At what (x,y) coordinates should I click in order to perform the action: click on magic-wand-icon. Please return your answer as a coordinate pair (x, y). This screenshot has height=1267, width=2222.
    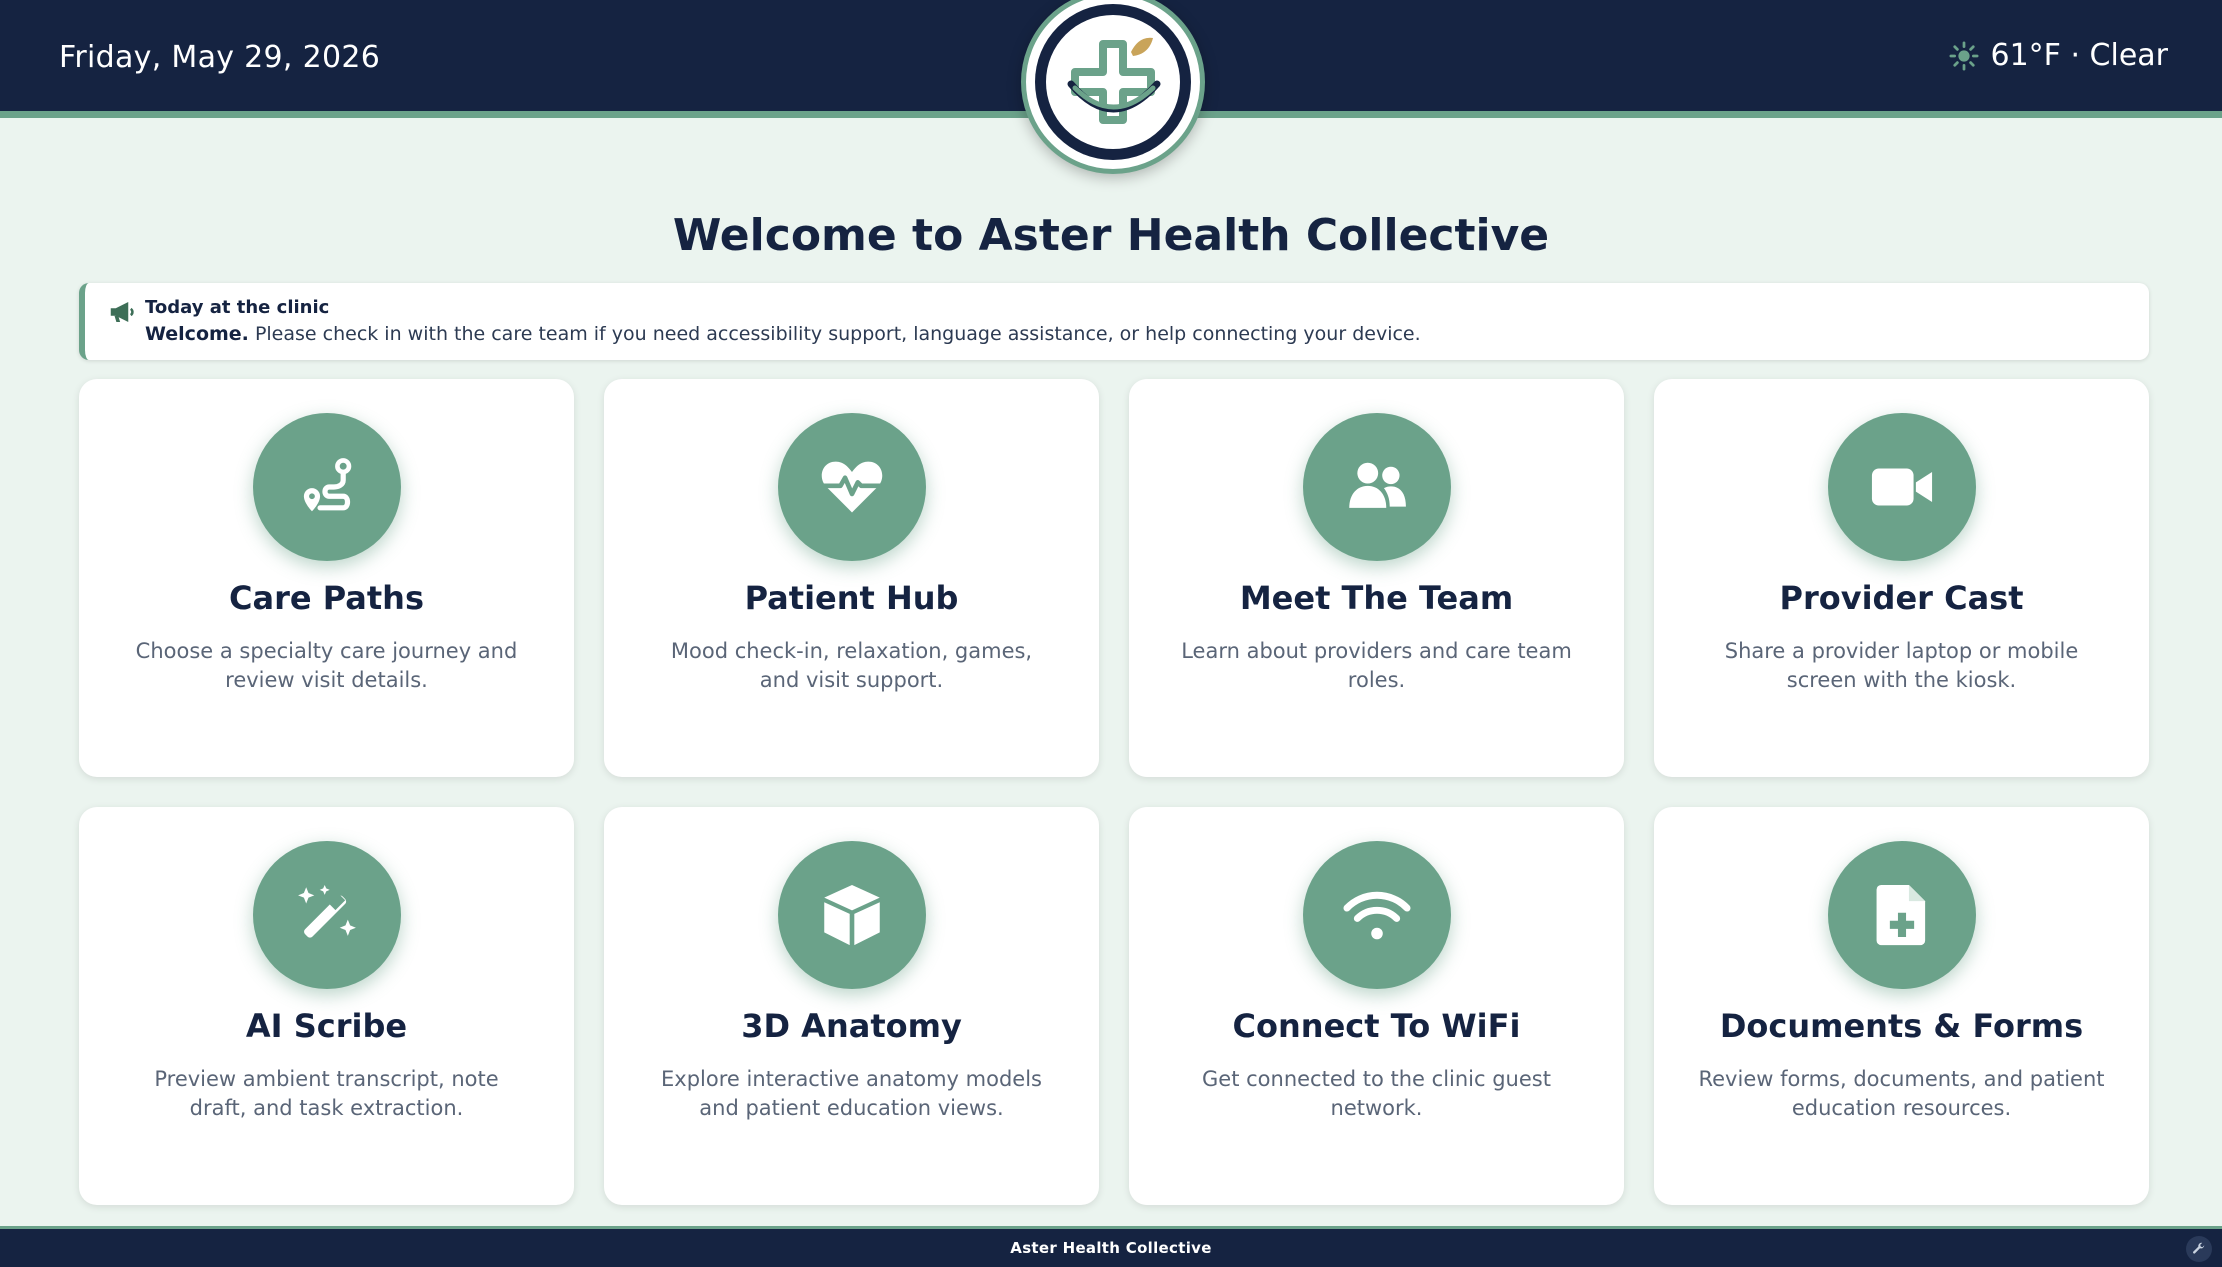
    Looking at the image, I should click on (327, 911).